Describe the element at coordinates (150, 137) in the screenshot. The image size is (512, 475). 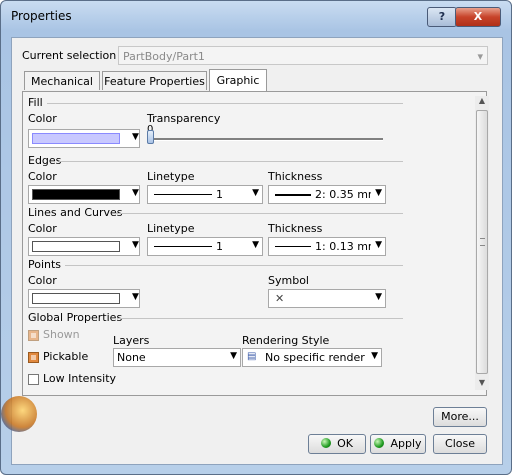
I see `transparency-slider-thumb` at that location.